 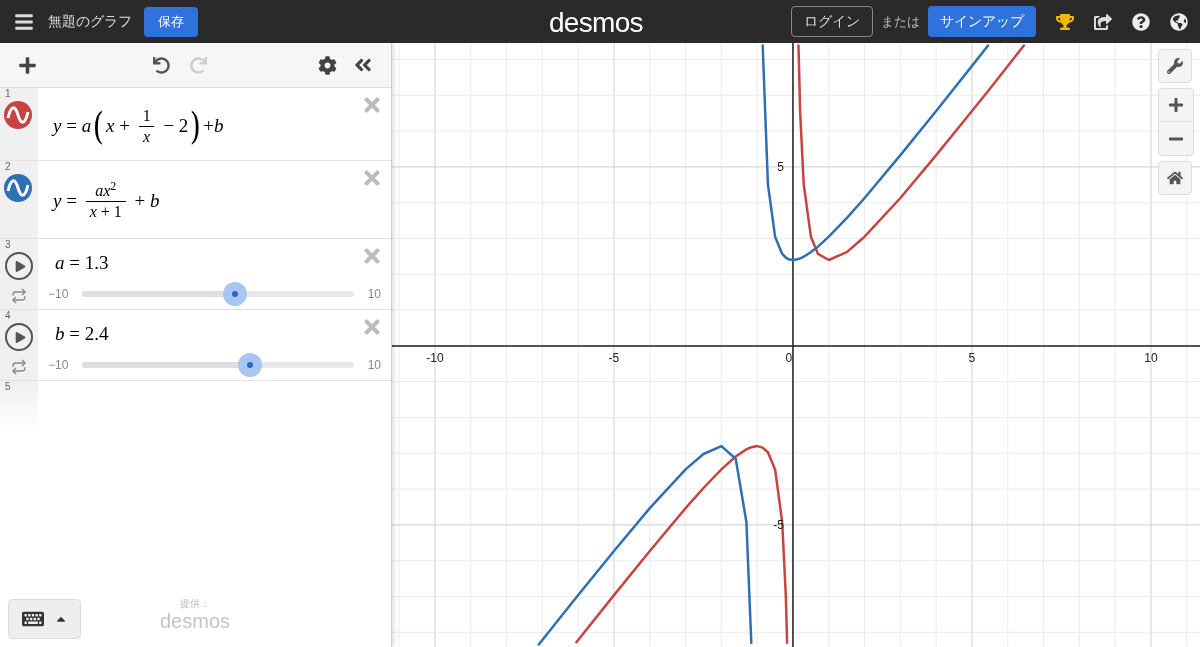 What do you see at coordinates (161, 65) in the screenshot?
I see `undo-icon` at bounding box center [161, 65].